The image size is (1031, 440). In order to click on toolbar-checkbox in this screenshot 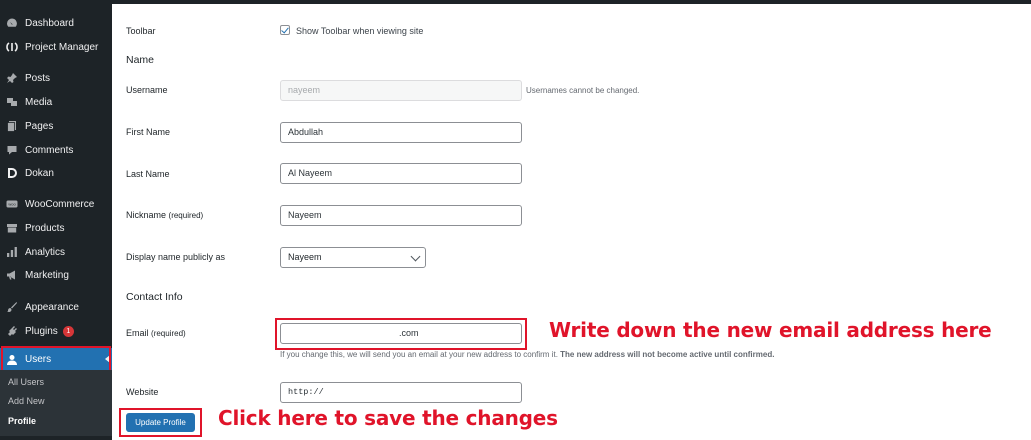, I will do `click(285, 30)`.